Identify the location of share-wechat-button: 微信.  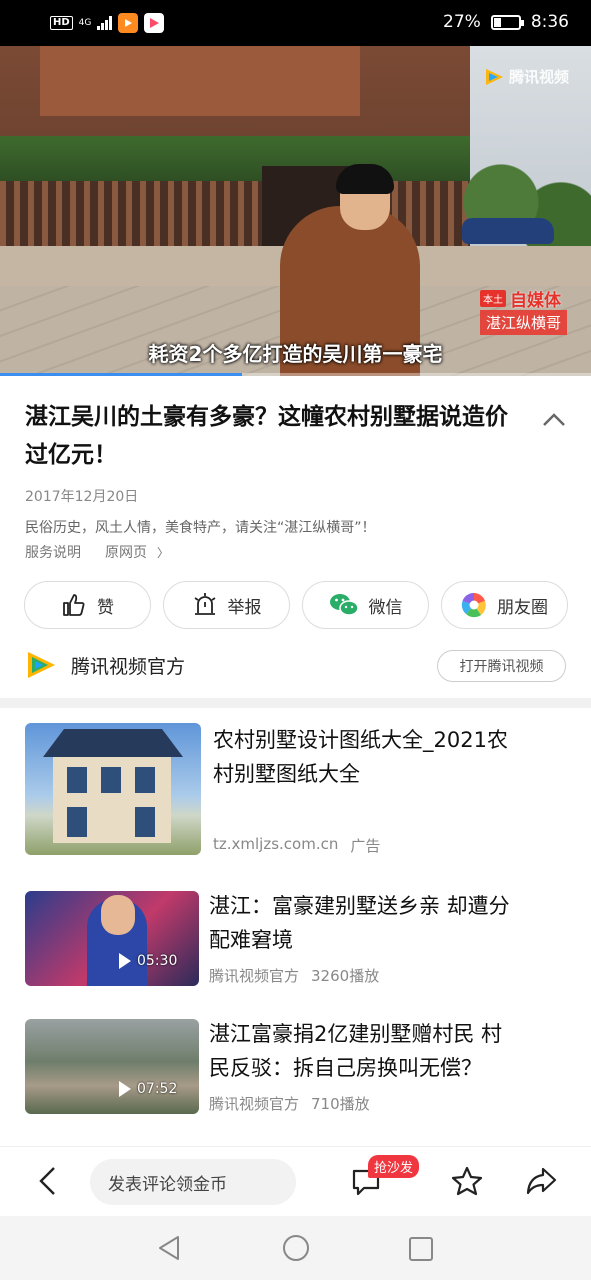
(365, 605).